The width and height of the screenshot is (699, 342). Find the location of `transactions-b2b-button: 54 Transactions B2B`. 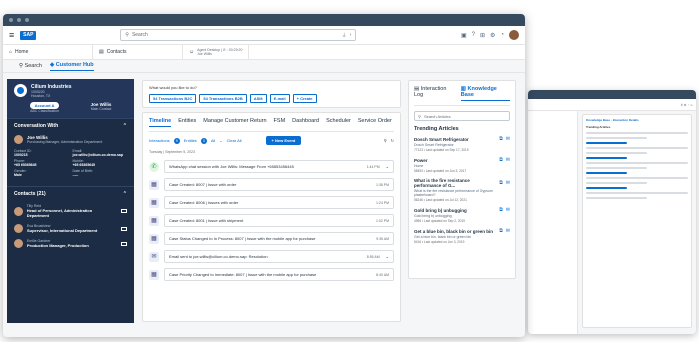

transactions-b2b-button: 54 Transactions B2B is located at coordinates (223, 98).